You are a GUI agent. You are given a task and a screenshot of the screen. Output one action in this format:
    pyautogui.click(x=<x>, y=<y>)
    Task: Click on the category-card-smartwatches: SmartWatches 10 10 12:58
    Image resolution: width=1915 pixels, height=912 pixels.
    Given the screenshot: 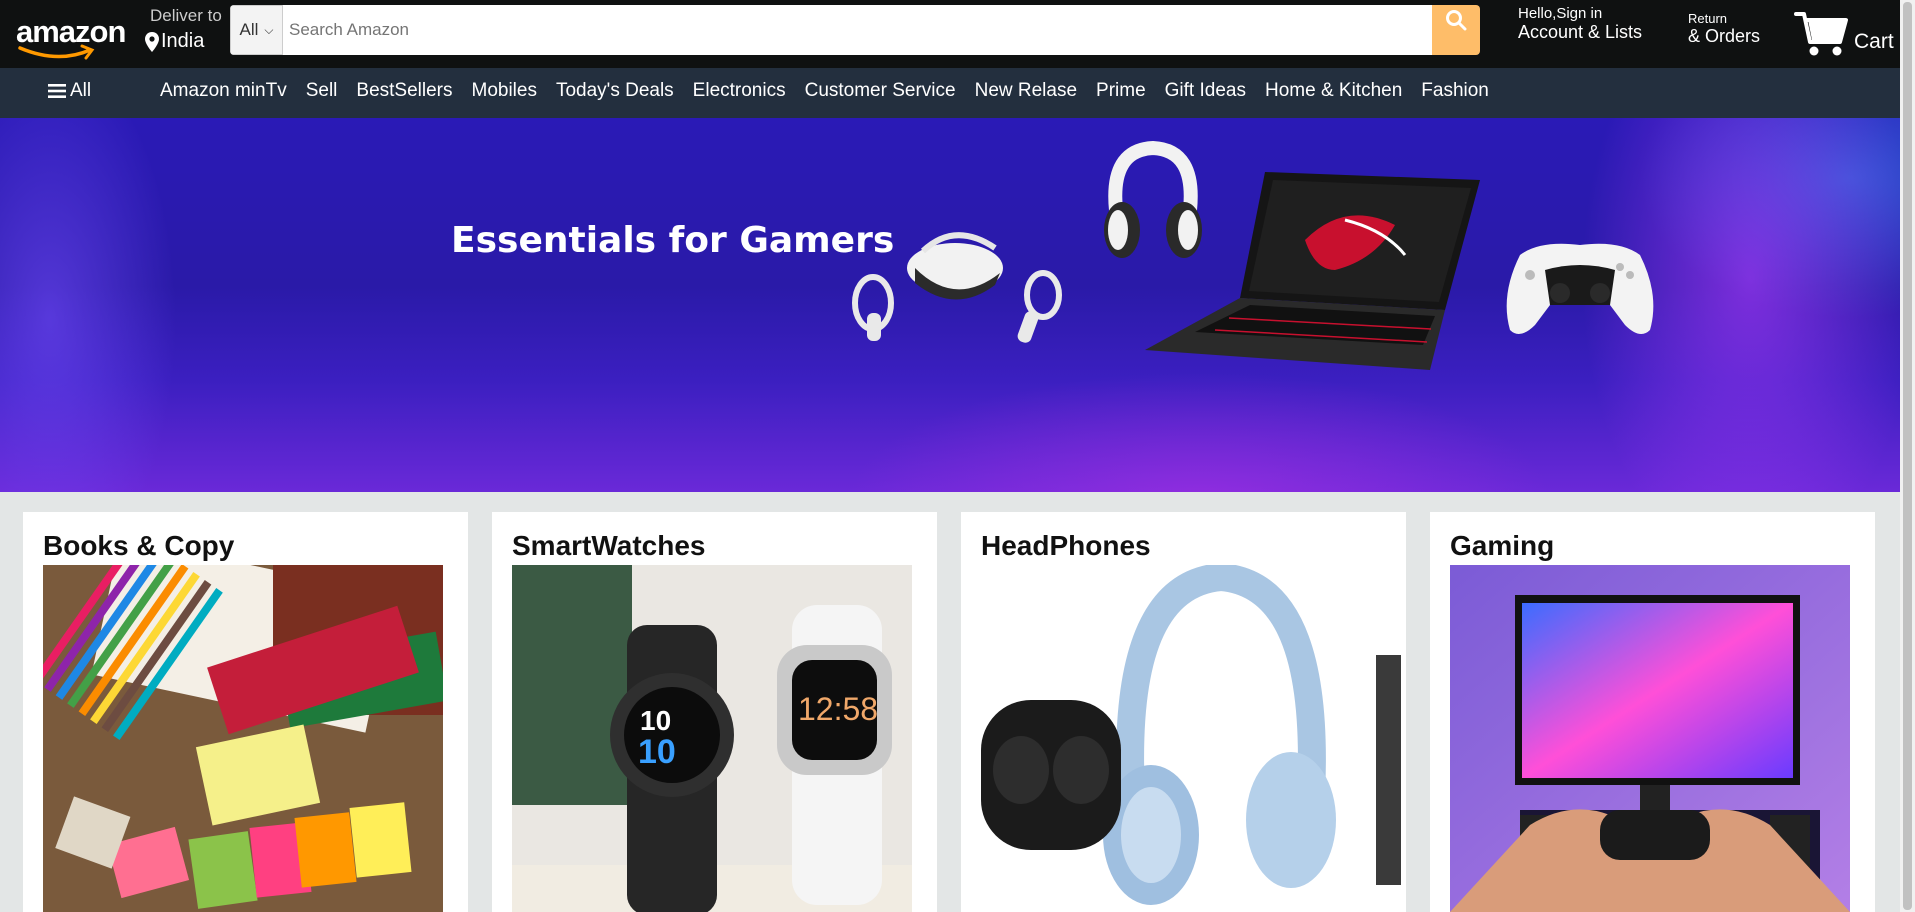 What is the action you would take?
    pyautogui.click(x=714, y=712)
    